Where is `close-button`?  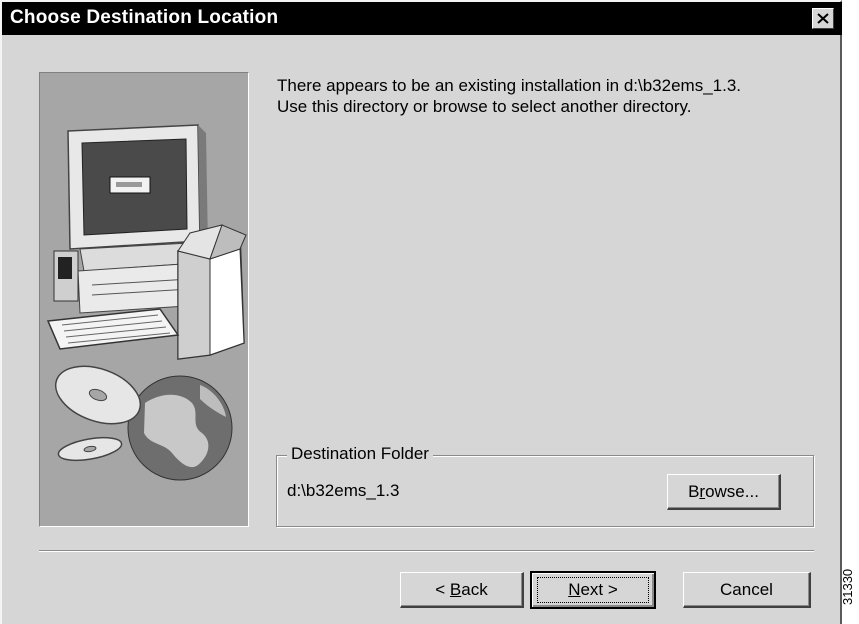
close-button is located at coordinates (823, 18).